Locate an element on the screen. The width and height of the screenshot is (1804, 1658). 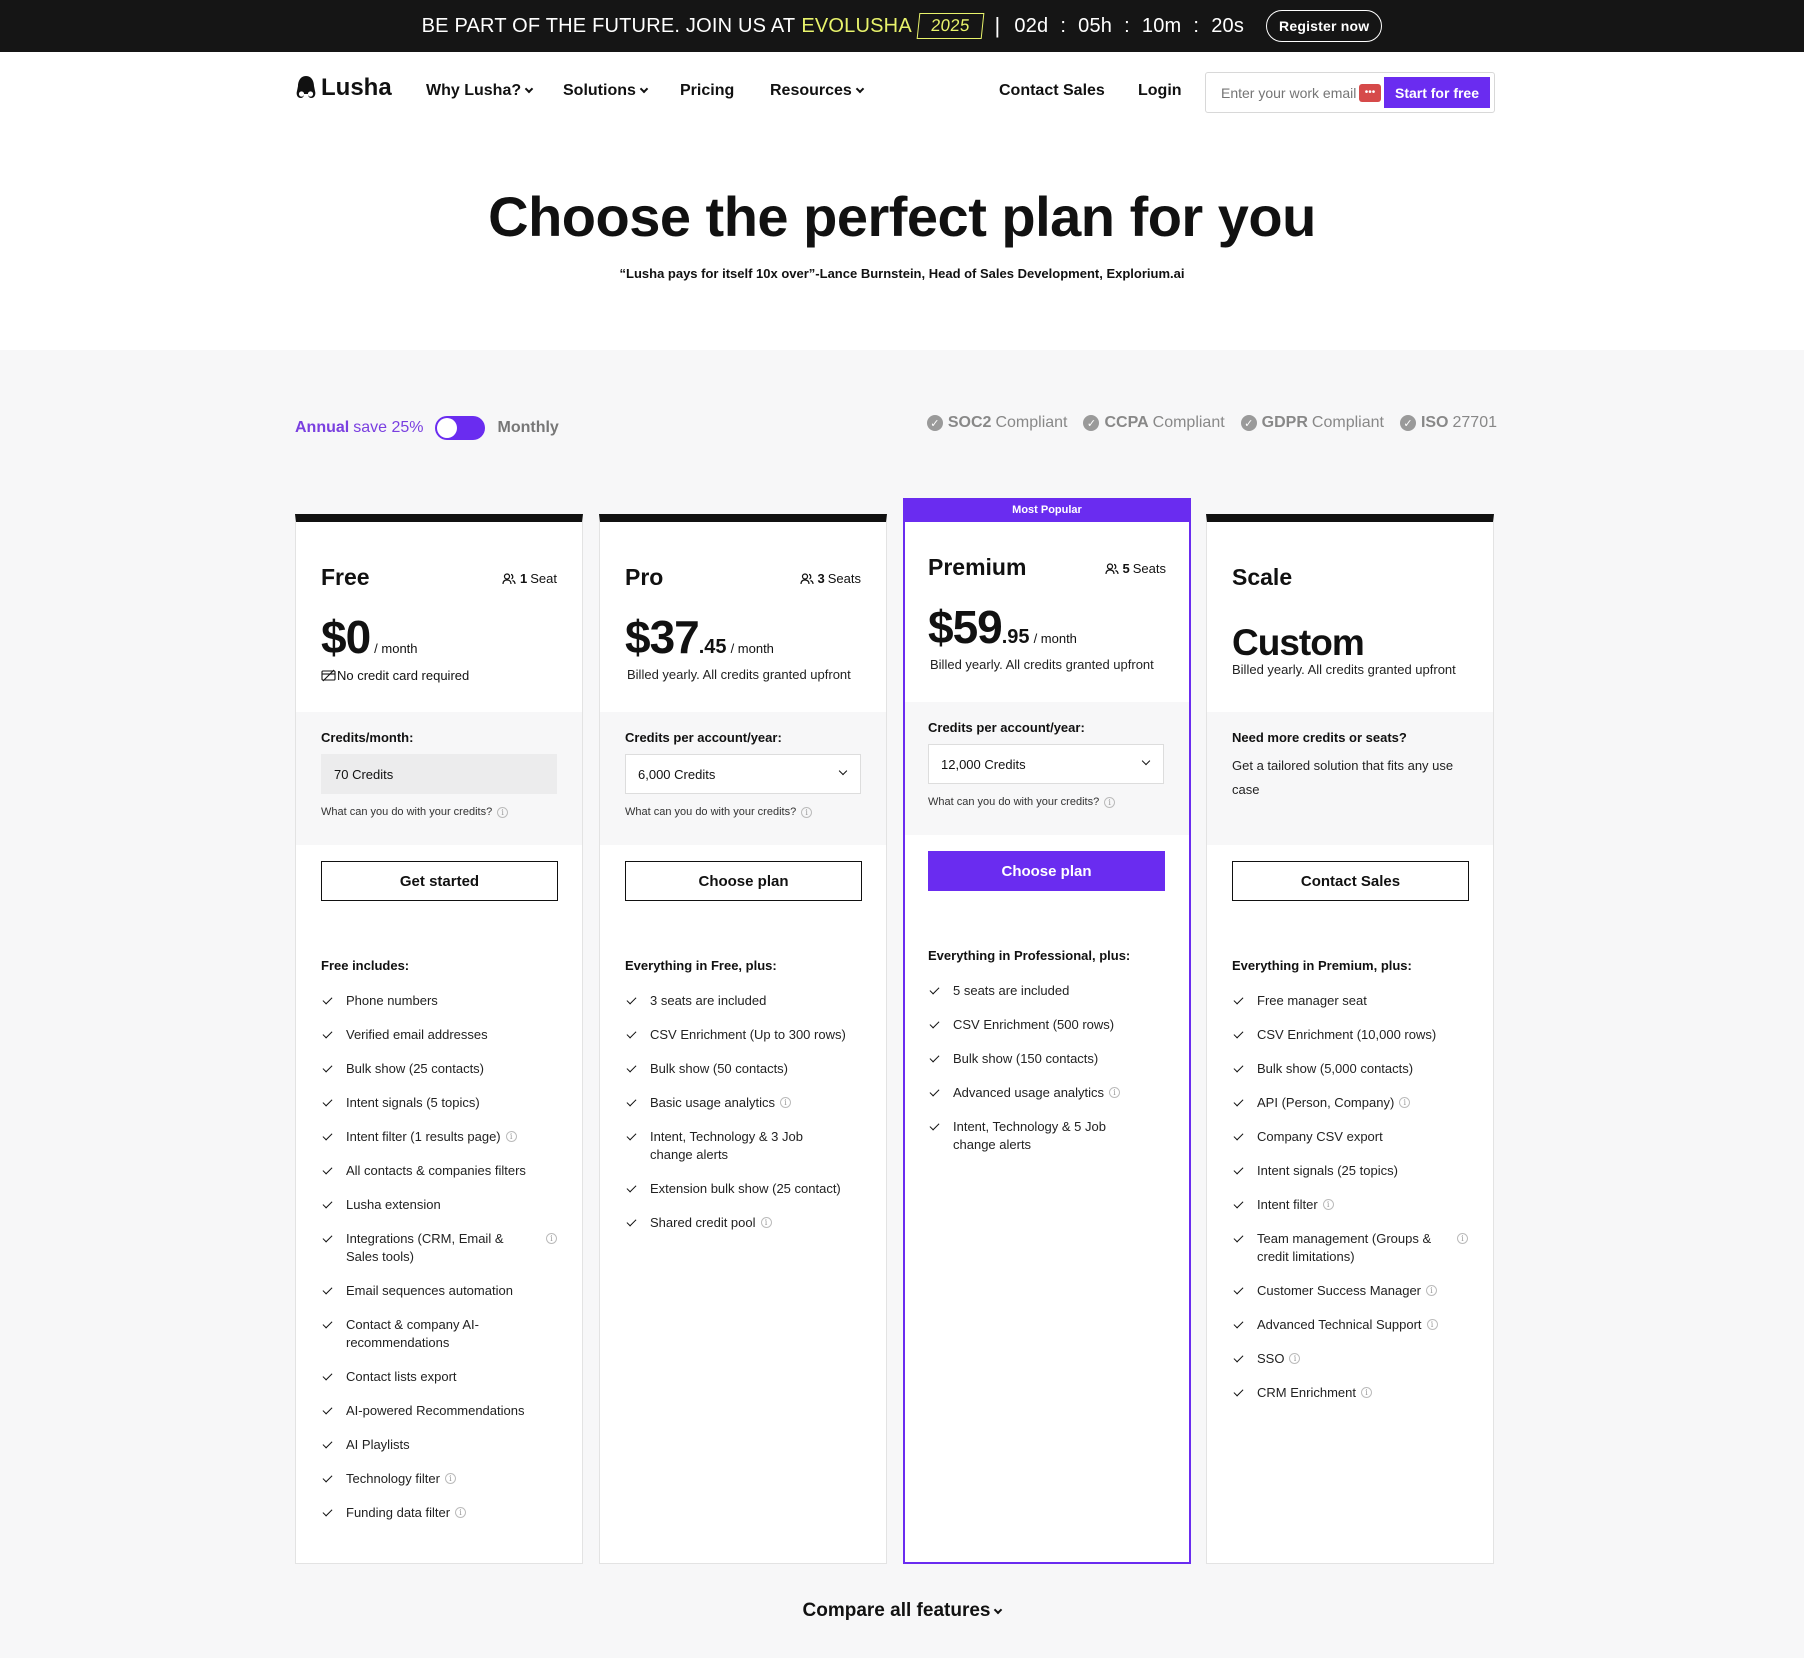
feature-item: SSO i is located at coordinates (1352, 1359).